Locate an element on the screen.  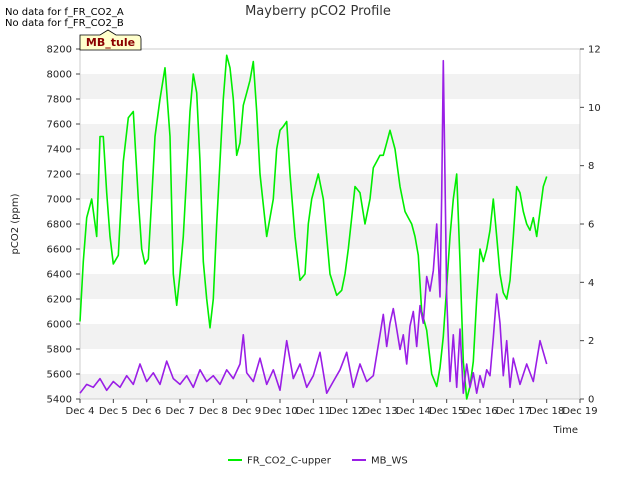
y-tick-label: 5400 is located at coordinates (59, 400).